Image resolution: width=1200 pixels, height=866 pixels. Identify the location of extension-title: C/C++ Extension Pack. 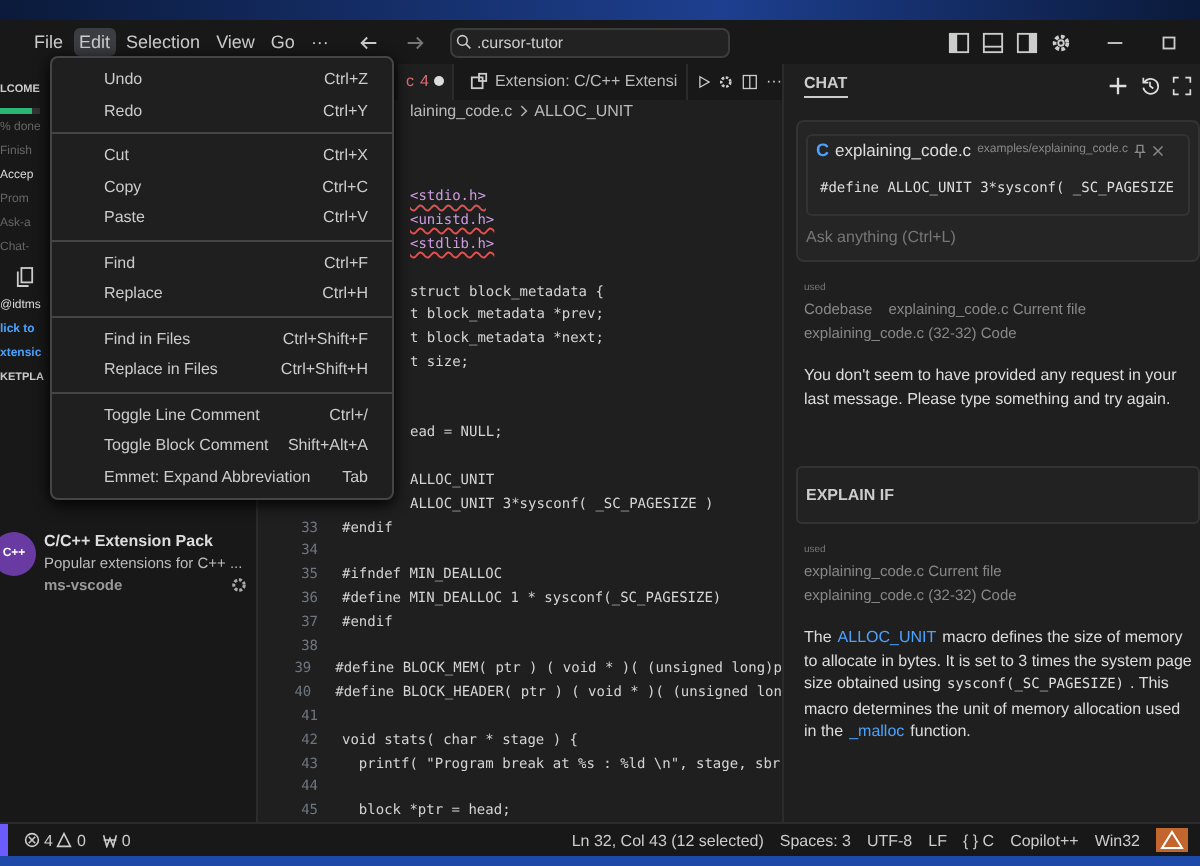
(128, 541).